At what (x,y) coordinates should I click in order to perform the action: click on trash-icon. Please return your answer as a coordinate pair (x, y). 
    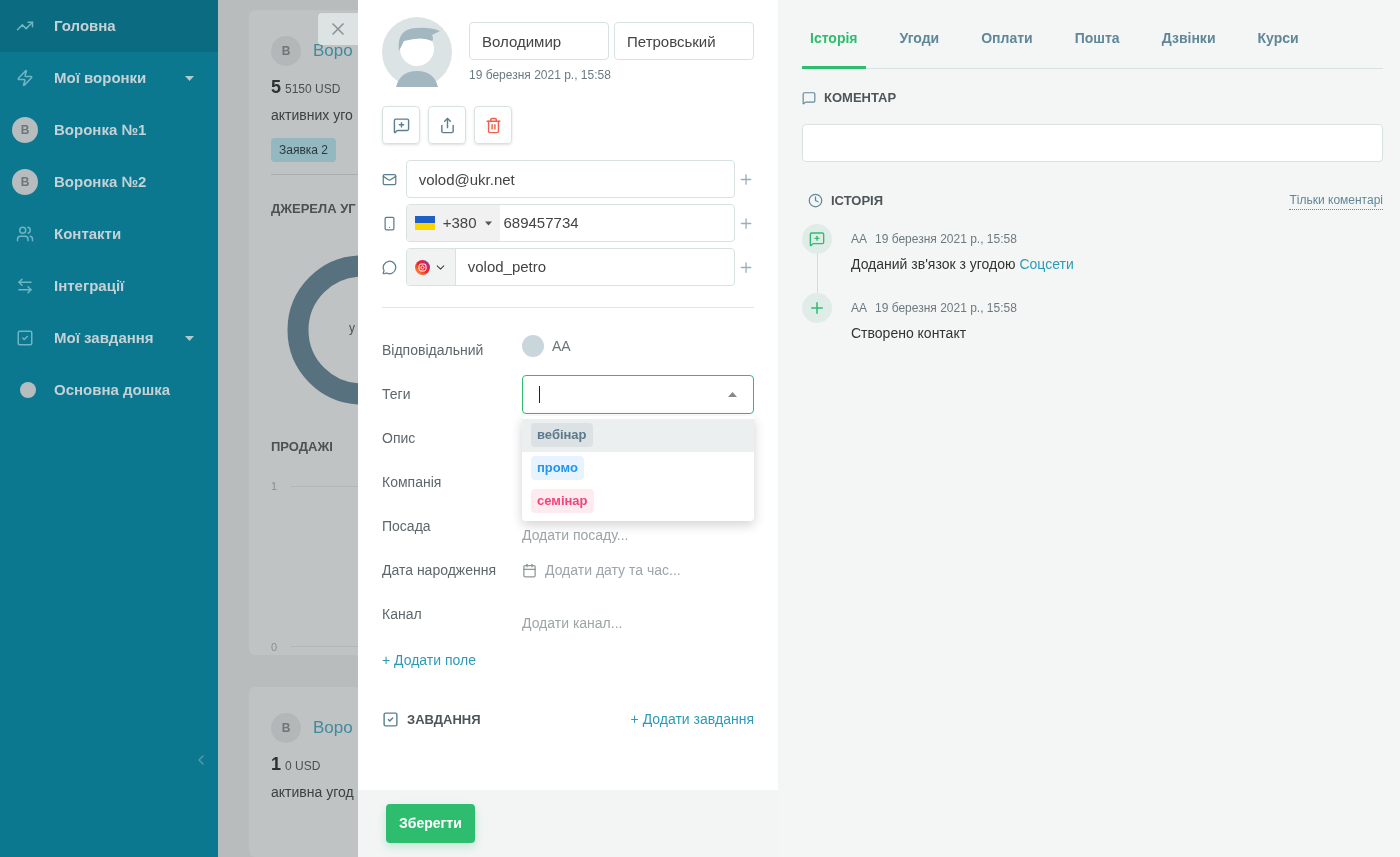
    Looking at the image, I should click on (493, 125).